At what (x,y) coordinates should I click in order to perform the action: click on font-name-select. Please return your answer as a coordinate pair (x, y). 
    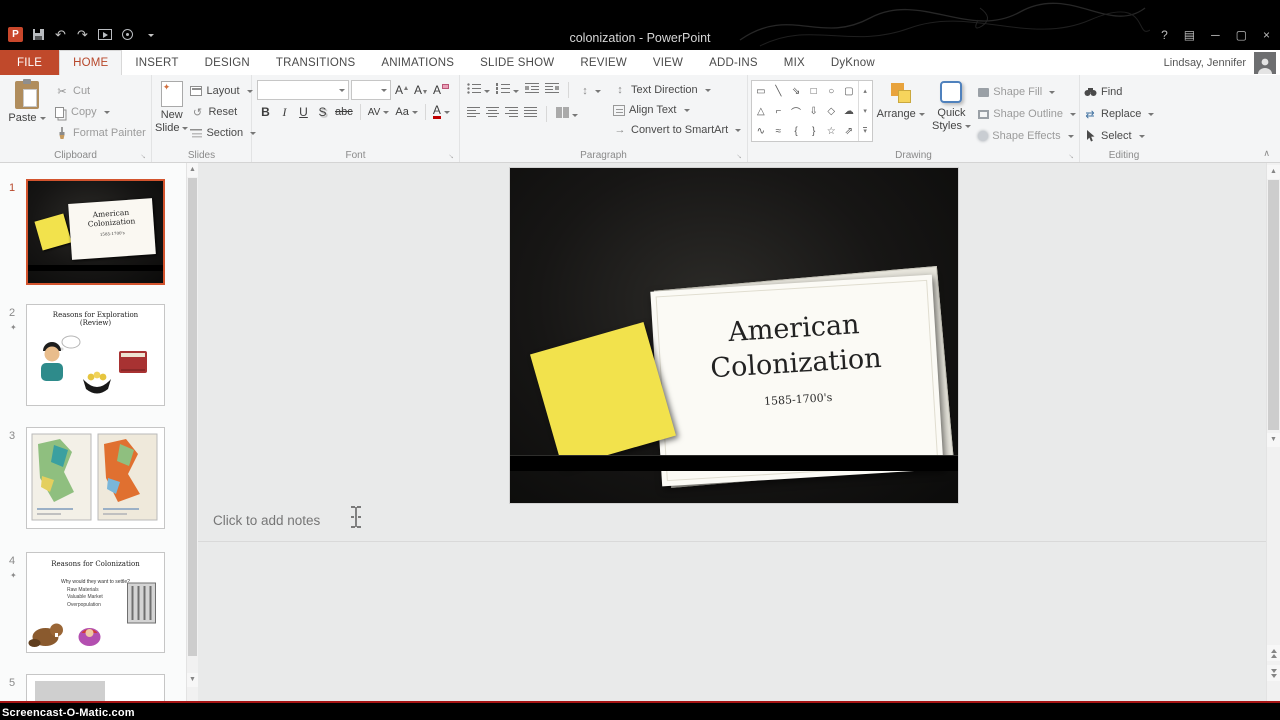
    Looking at the image, I should click on (303, 90).